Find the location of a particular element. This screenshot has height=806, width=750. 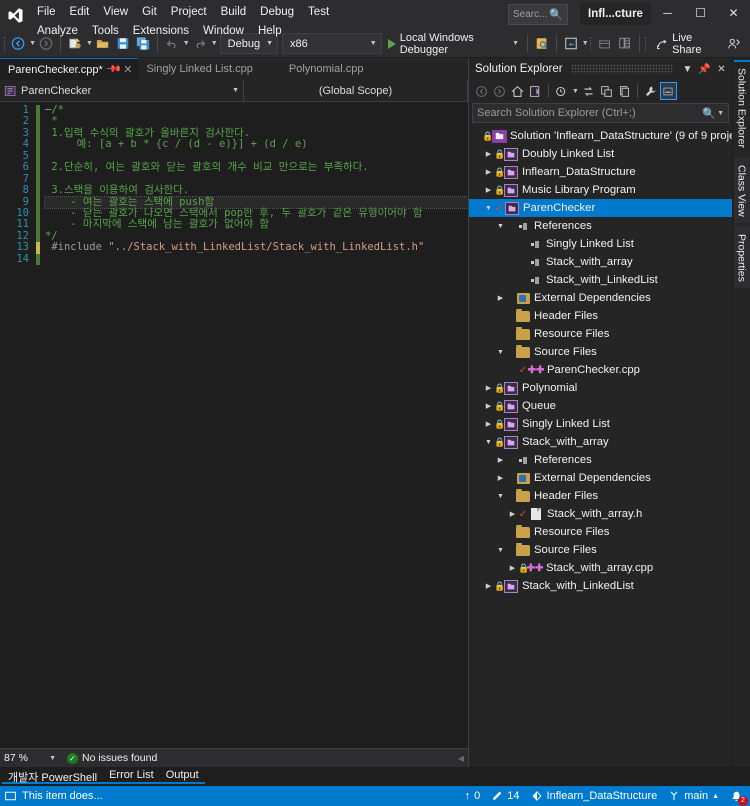

menu-debug: Debug is located at coordinates (277, 12).